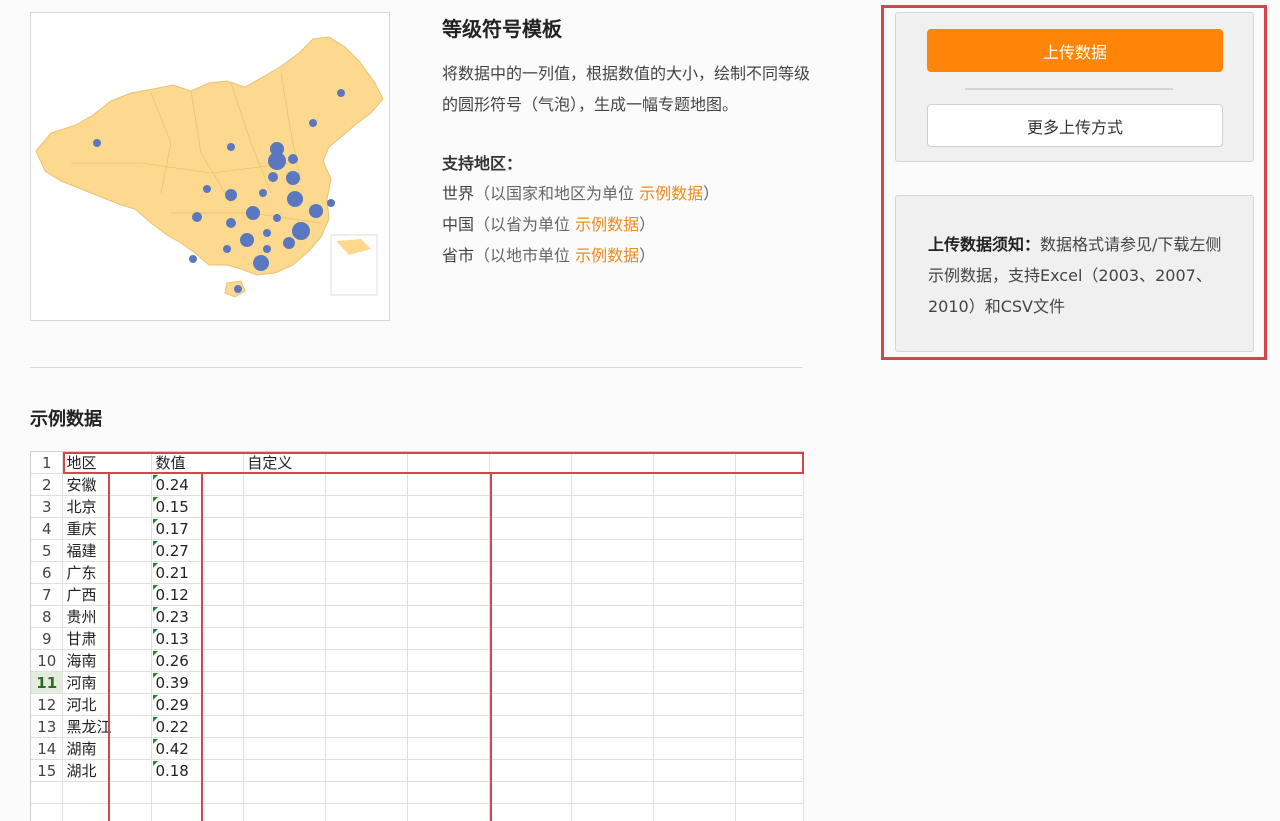 This screenshot has height=821, width=1280. What do you see at coordinates (198, 727) in the screenshot?
I see `value-cell: 0.22` at bounding box center [198, 727].